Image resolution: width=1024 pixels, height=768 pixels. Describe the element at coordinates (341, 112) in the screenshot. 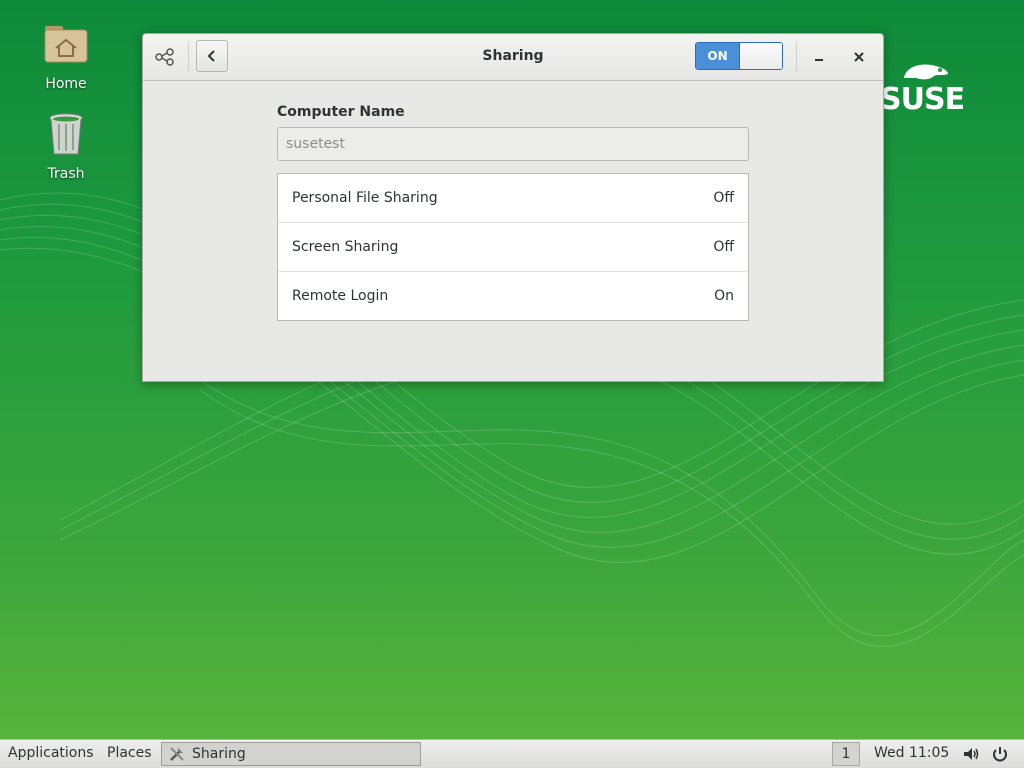

I see `computer-name-label: Computer Name` at that location.